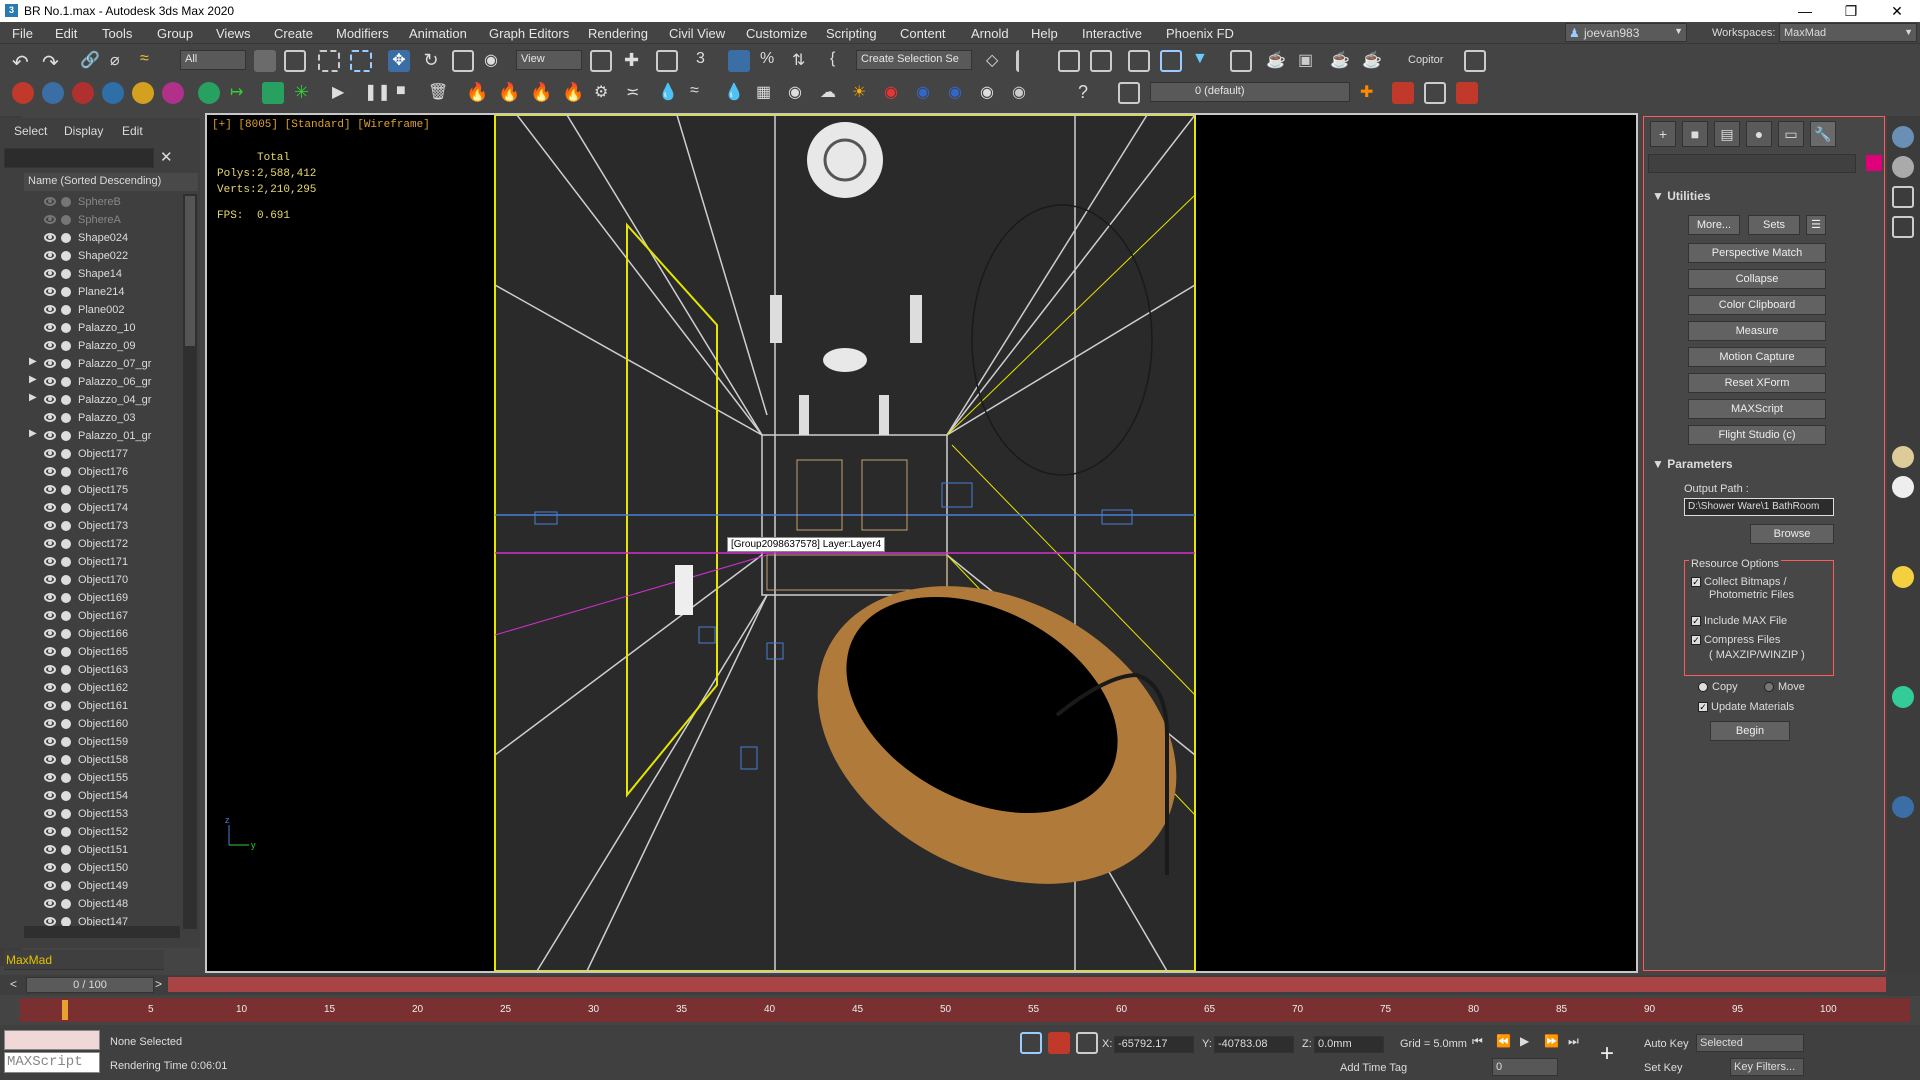 The image size is (1920, 1080). What do you see at coordinates (166, 157) in the screenshot?
I see `clear-search-icon: ✕` at bounding box center [166, 157].